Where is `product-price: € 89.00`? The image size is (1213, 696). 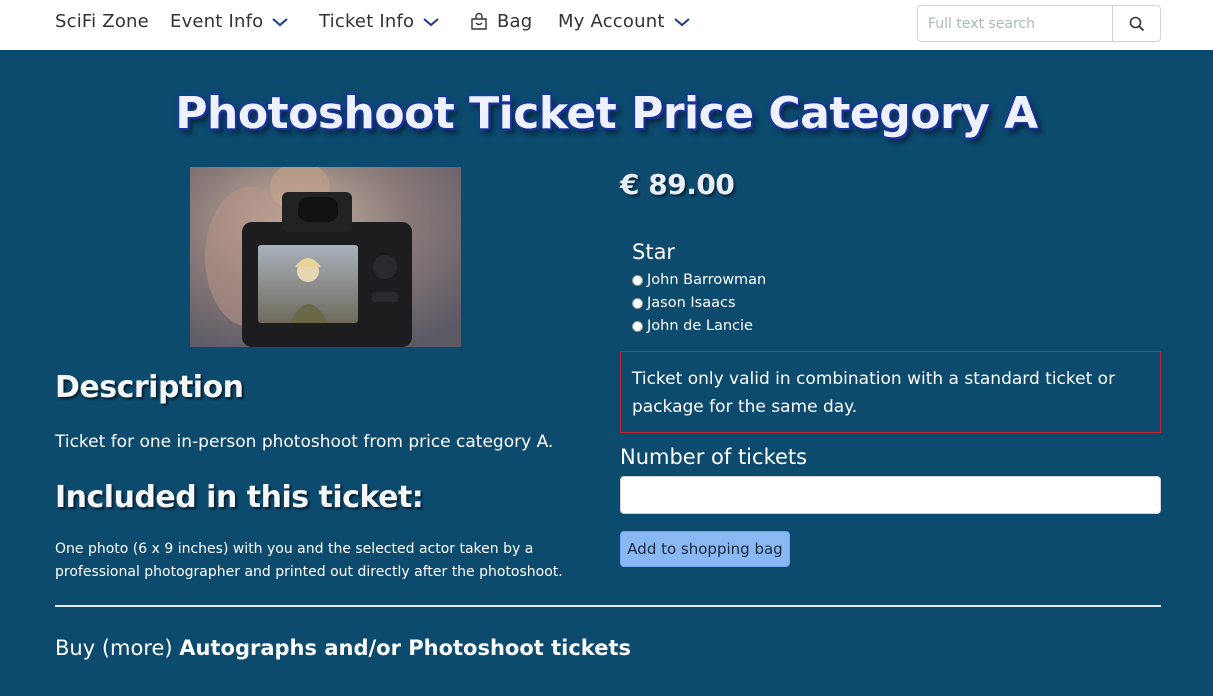
product-price: € 89.00 is located at coordinates (677, 184).